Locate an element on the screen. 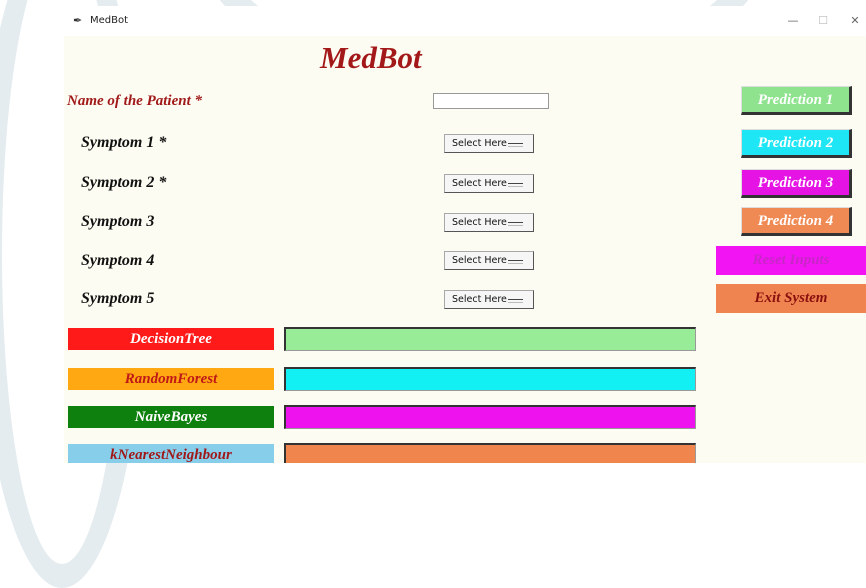 The image size is (866, 588). close-button: ✕ is located at coordinates (855, 21).